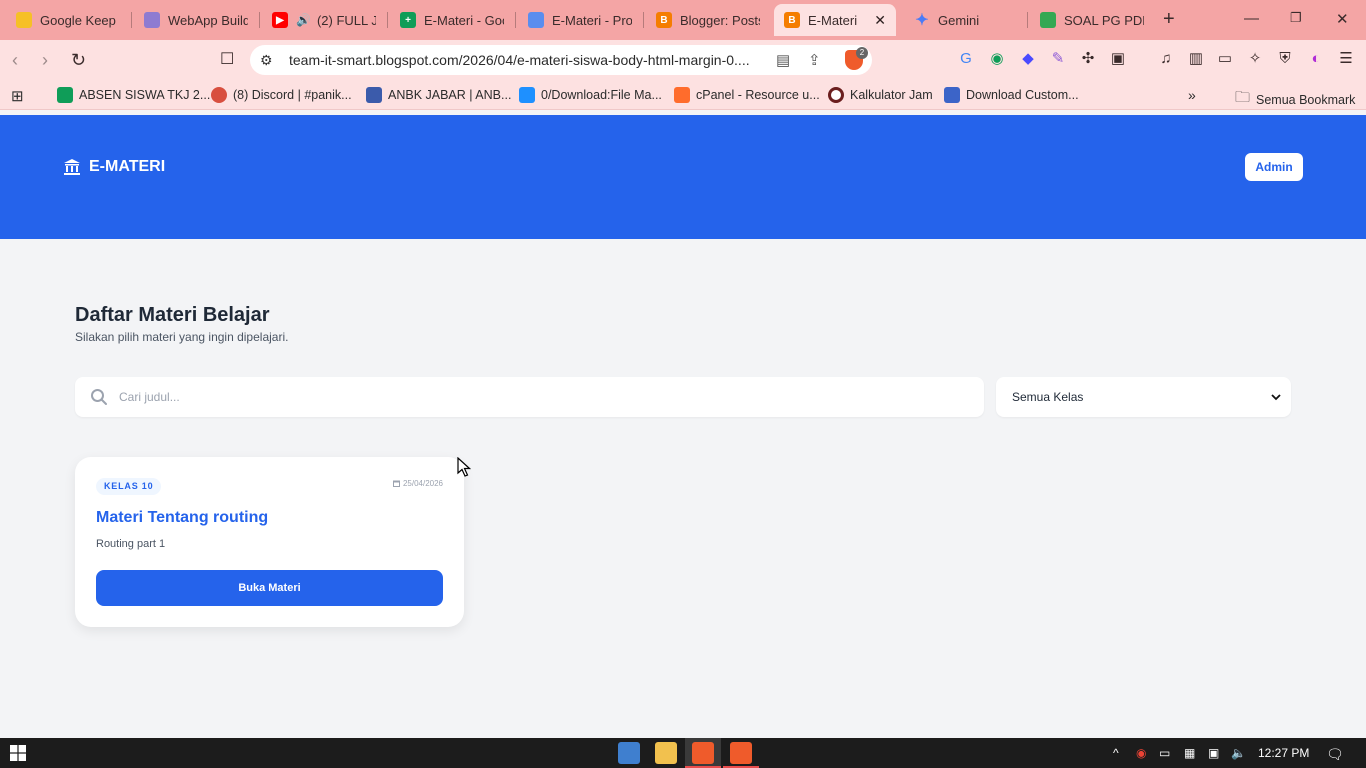 The image size is (1366, 768). What do you see at coordinates (836, 95) in the screenshot?
I see `clock-icon` at bounding box center [836, 95].